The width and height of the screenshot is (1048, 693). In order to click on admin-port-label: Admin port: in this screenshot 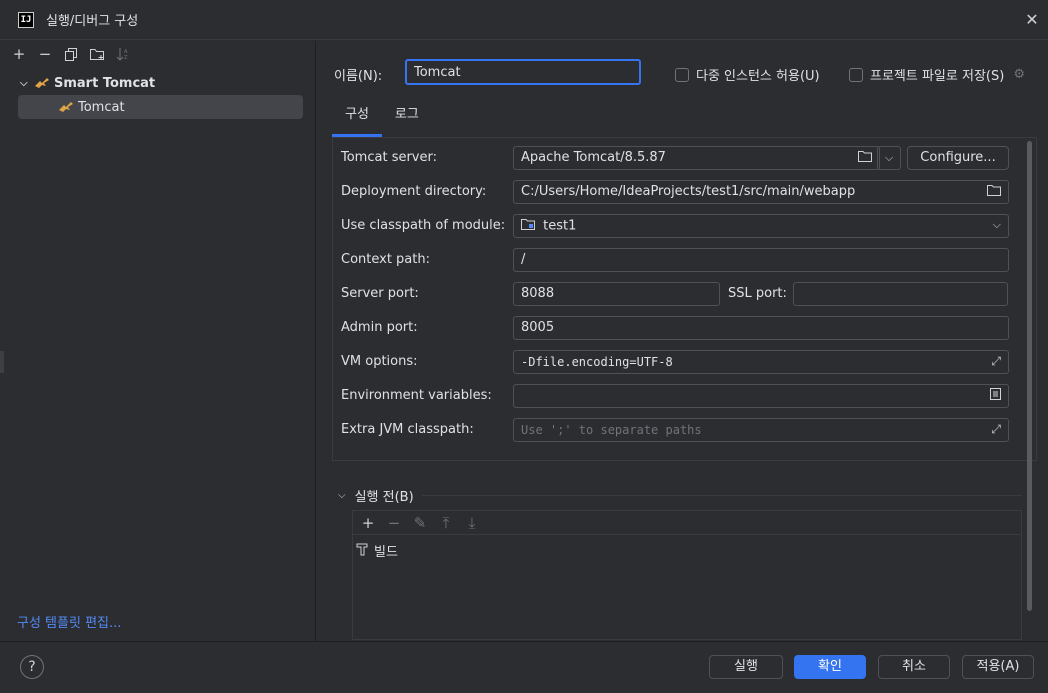, I will do `click(379, 327)`.